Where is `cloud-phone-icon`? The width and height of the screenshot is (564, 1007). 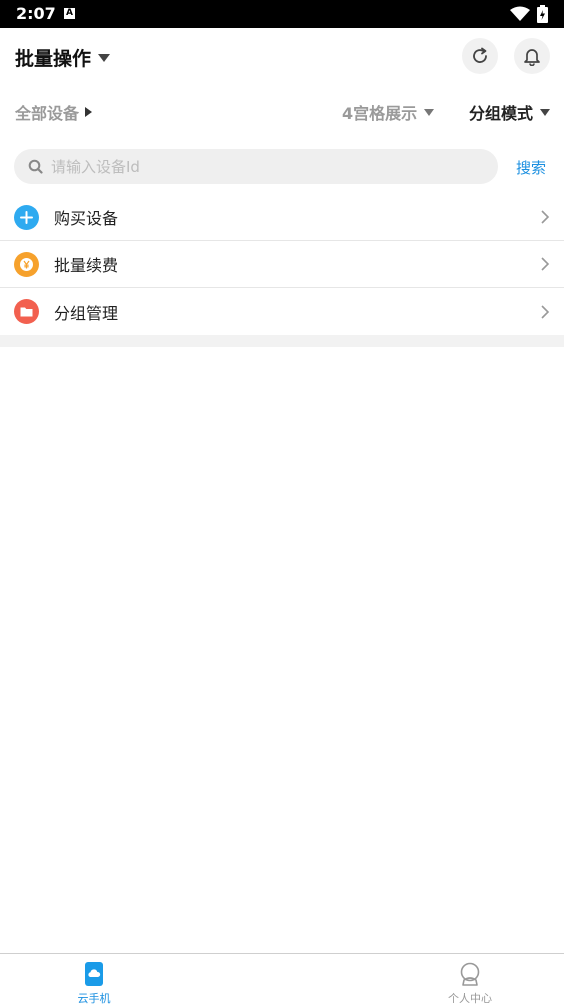 cloud-phone-icon is located at coordinates (94, 974).